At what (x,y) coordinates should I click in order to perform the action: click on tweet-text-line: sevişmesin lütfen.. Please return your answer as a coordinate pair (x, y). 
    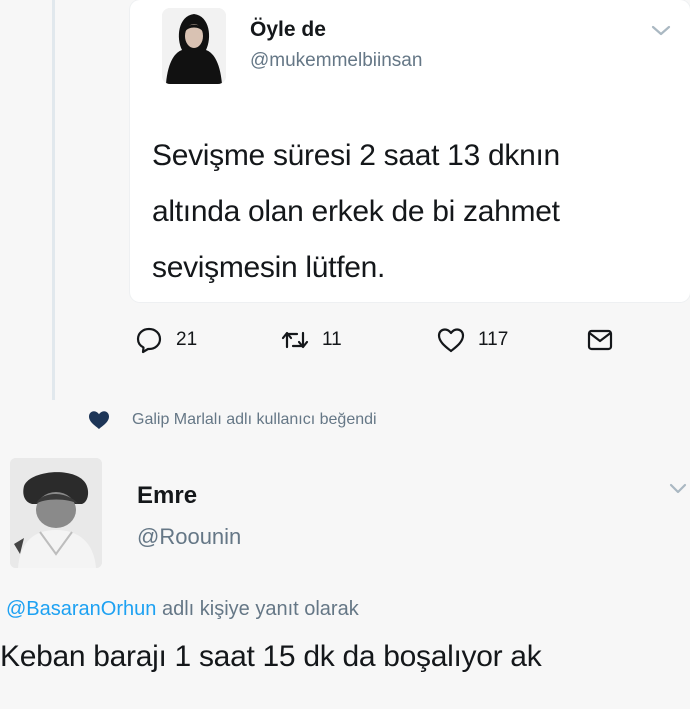
    Looking at the image, I should click on (269, 267).